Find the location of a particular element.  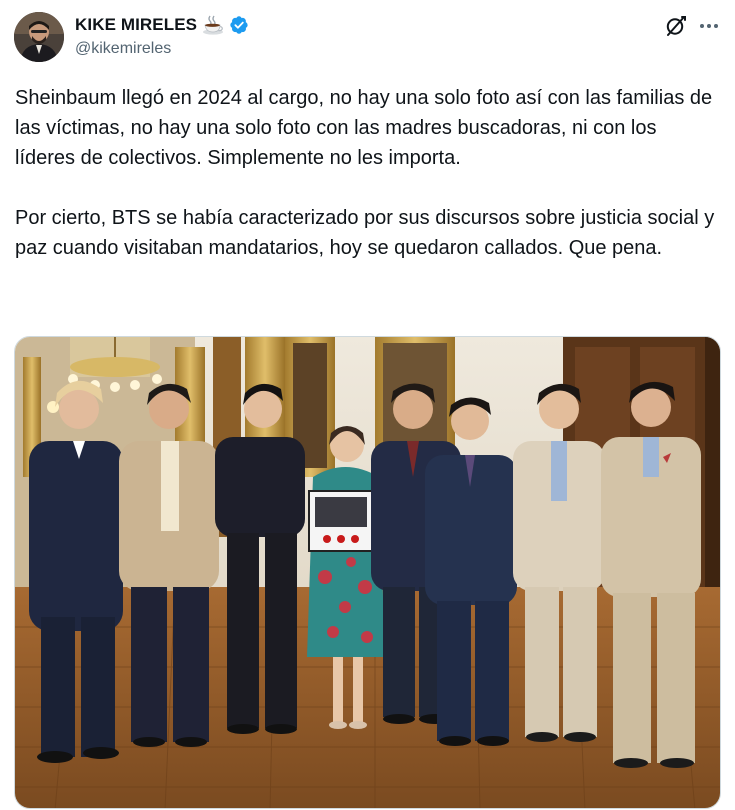

grok-slash-icon is located at coordinates (676, 26).